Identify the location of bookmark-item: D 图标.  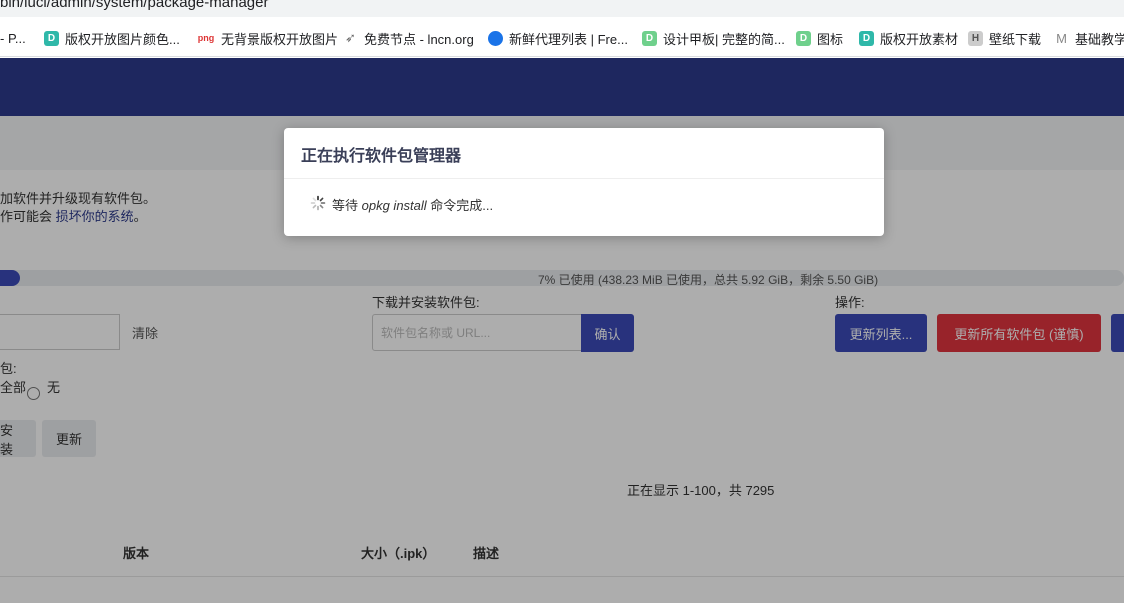
(819, 38).